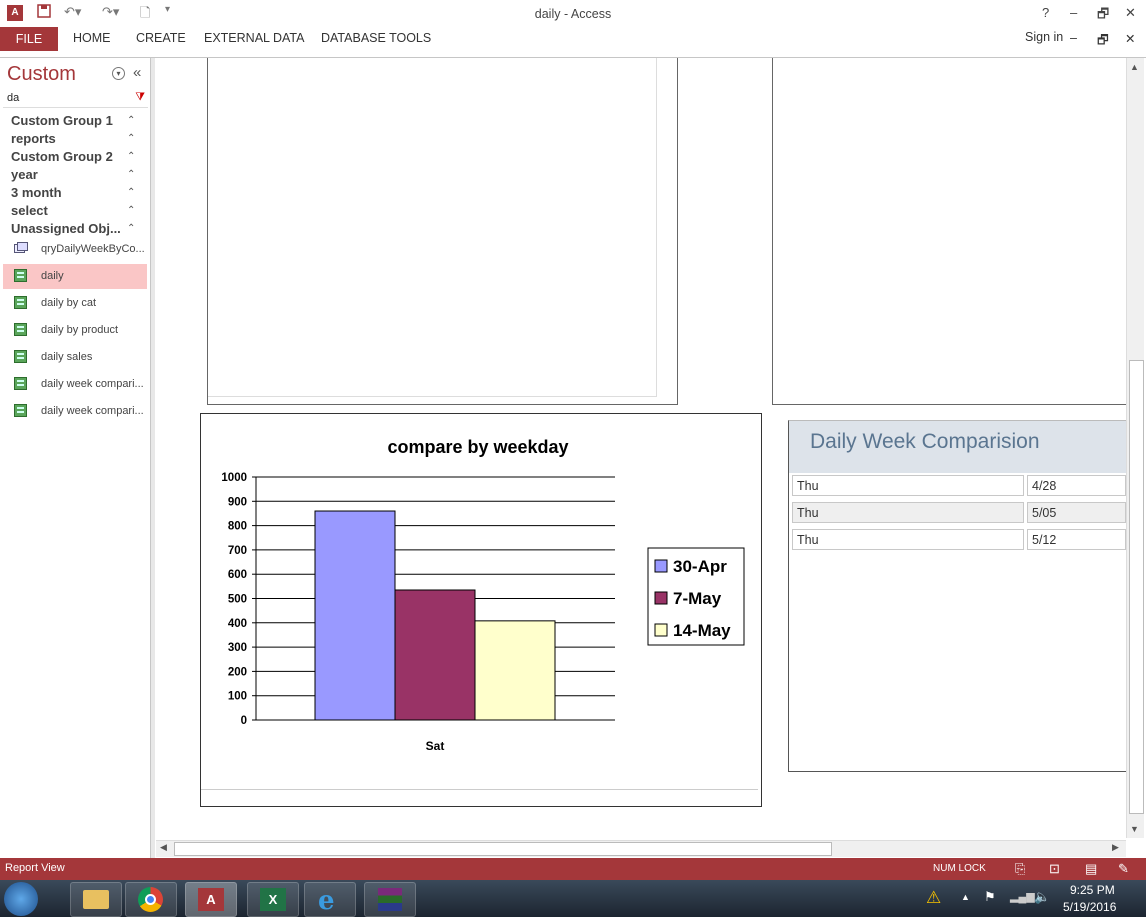  Describe the element at coordinates (237, 502) in the screenshot. I see `y-tick-label: 900` at that location.